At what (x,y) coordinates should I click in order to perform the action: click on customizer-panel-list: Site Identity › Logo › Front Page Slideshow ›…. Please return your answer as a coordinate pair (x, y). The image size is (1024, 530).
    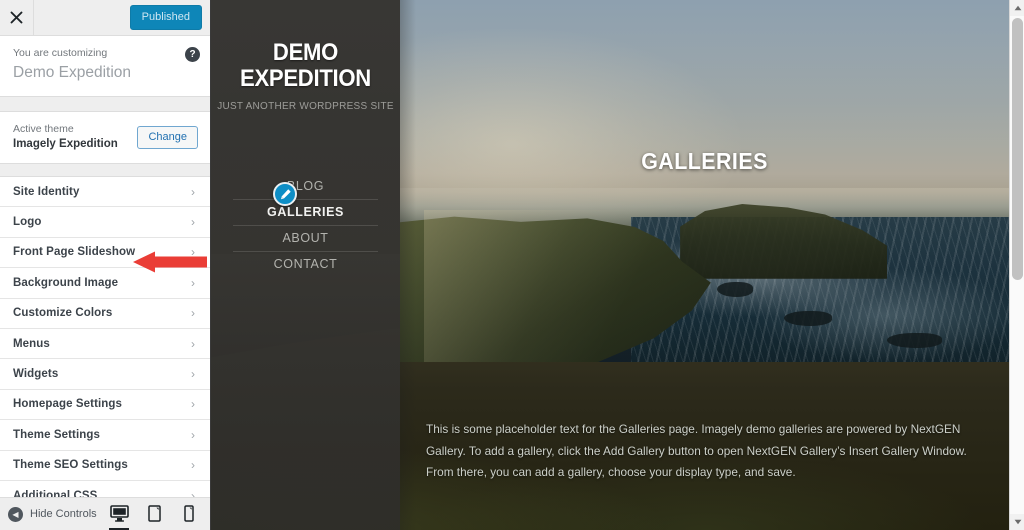
    Looking at the image, I should click on (105, 337).